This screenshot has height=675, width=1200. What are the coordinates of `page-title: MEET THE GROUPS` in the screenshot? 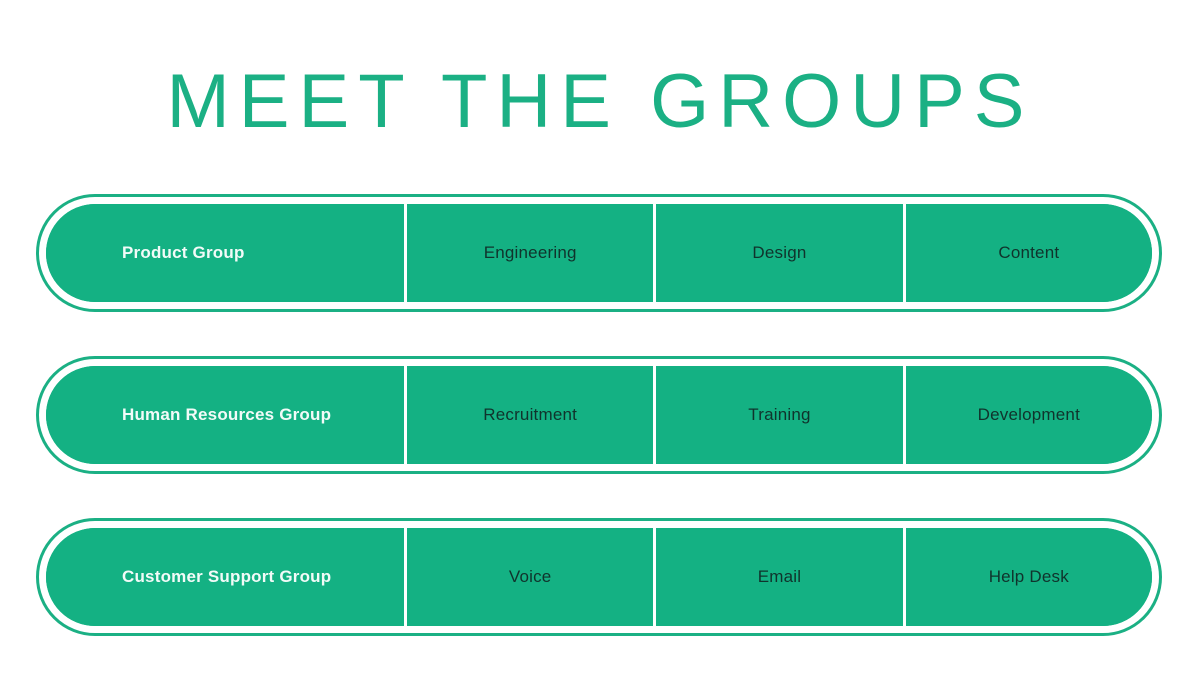 It's located at (600, 101).